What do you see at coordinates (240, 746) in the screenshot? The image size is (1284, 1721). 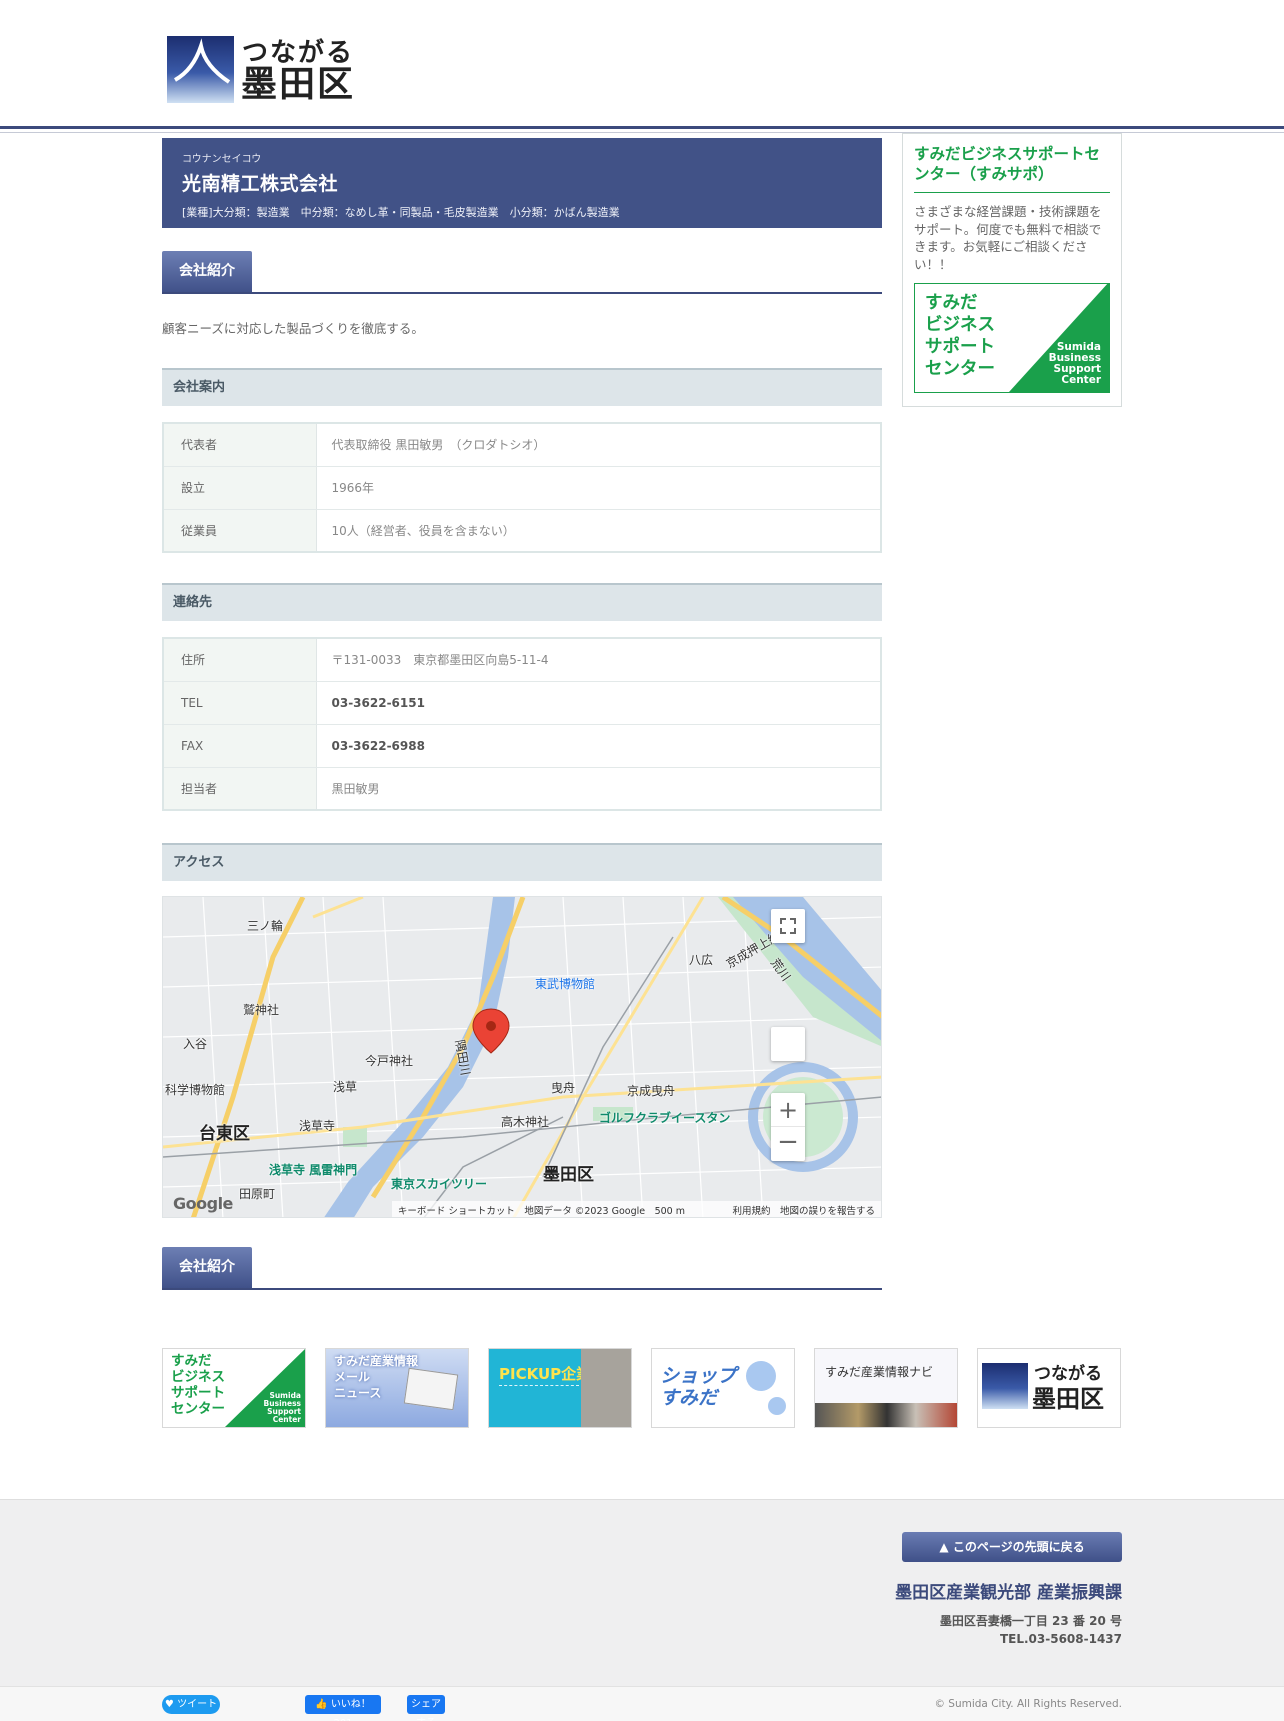 I see `row-label: FAX` at bounding box center [240, 746].